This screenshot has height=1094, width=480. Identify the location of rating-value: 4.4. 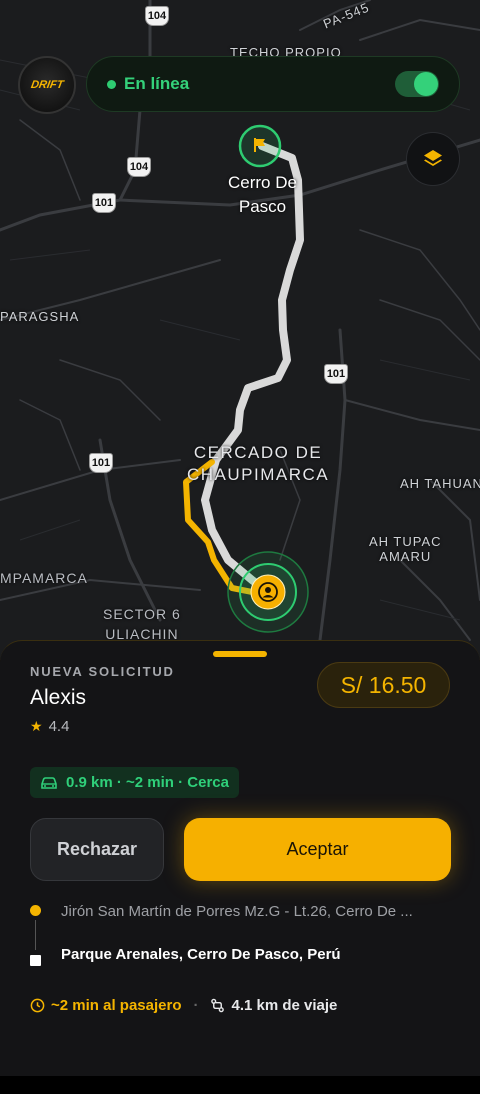
(59, 726).